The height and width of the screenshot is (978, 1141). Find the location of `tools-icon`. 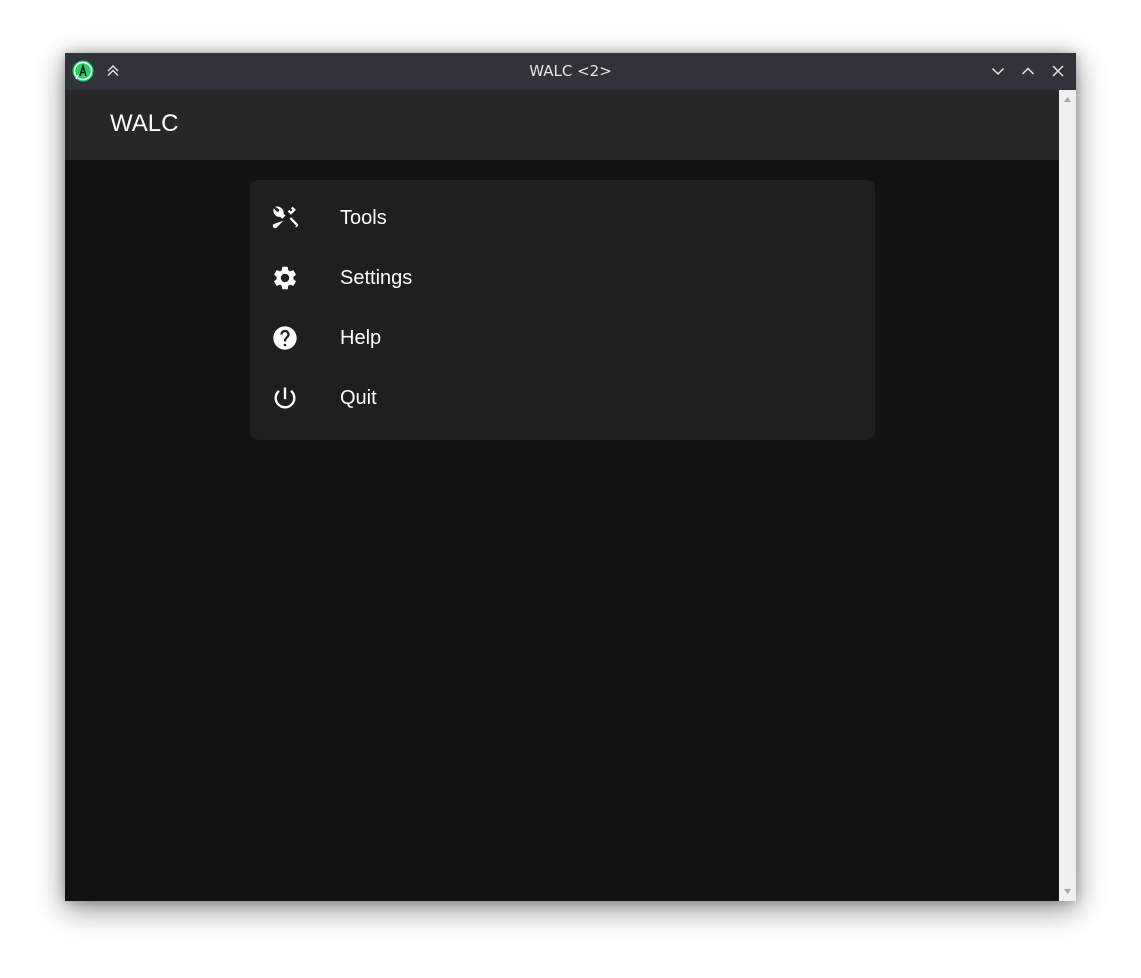

tools-icon is located at coordinates (285, 218).